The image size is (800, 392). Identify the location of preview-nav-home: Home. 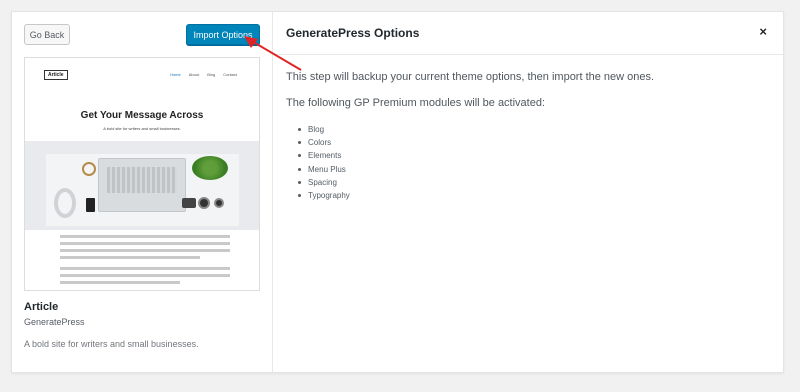
(175, 74).